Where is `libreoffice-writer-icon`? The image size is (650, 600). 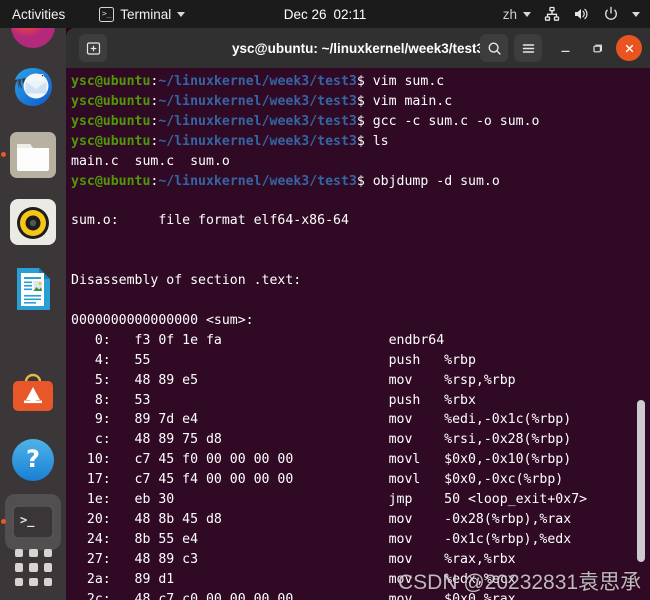
libreoffice-writer-icon is located at coordinates (33, 289).